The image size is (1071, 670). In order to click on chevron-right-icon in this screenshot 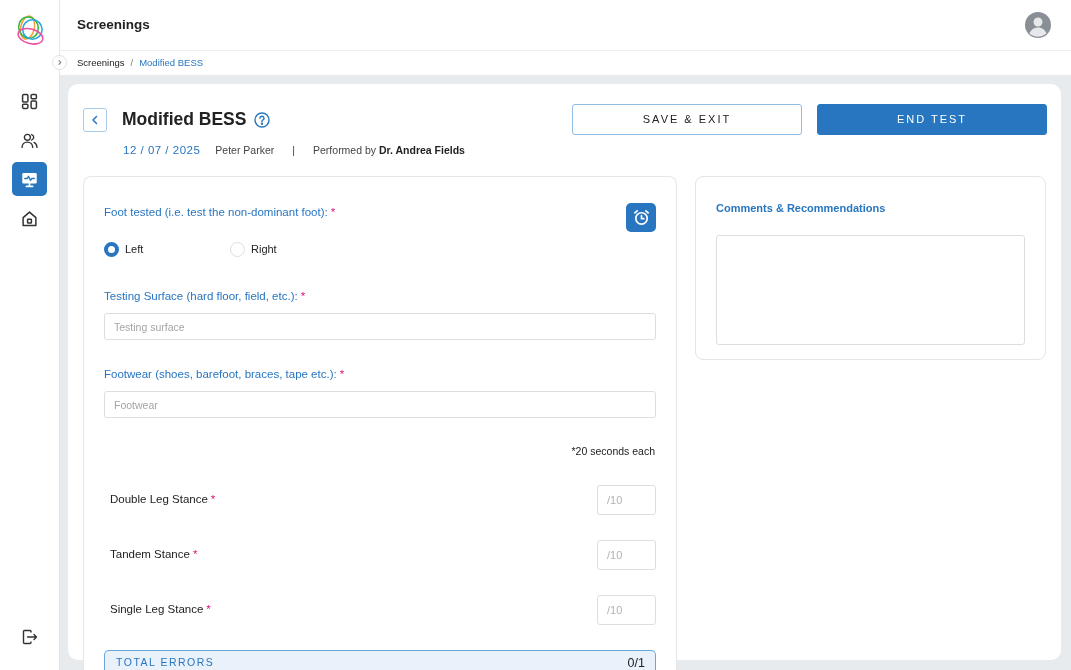, I will do `click(59, 62)`.